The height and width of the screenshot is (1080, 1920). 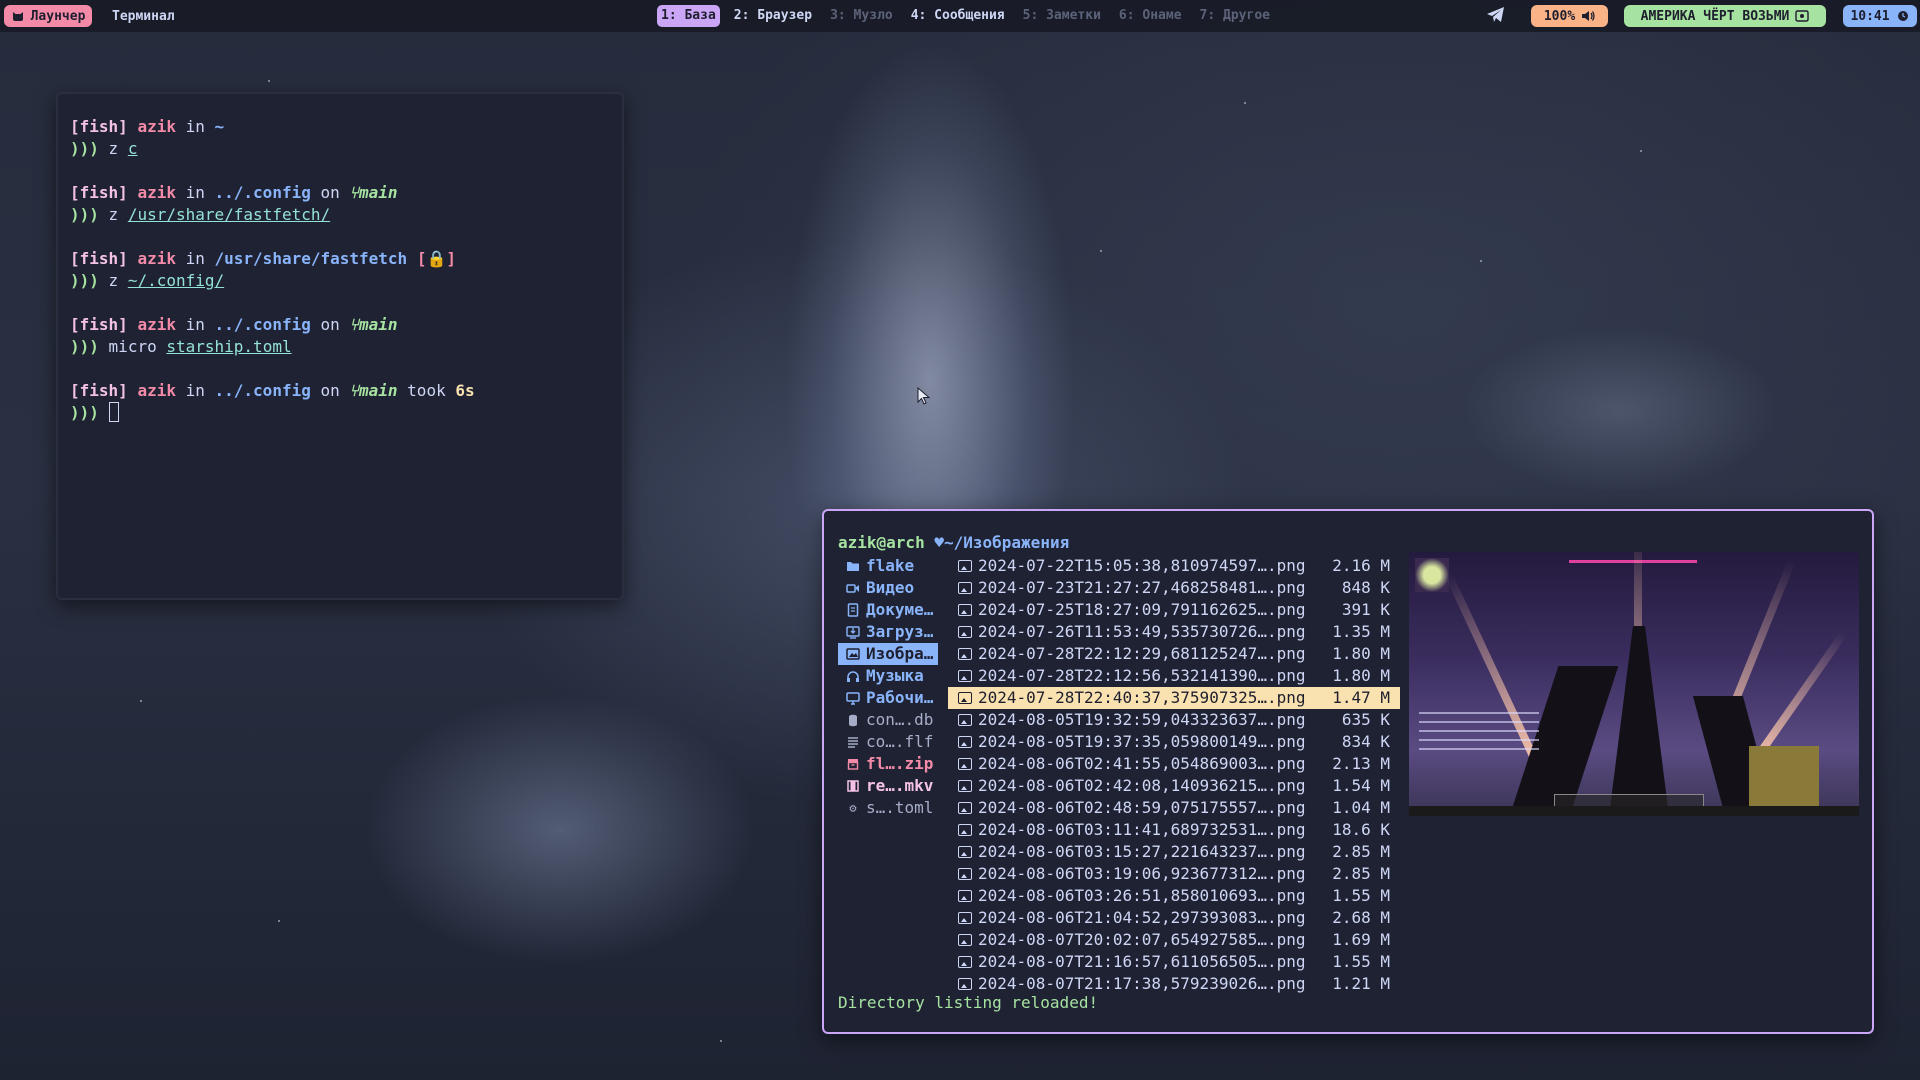 I want to click on file-row: 2024-08-06T02:41:55,054869003….png 2.13 M, so click(x=1174, y=764).